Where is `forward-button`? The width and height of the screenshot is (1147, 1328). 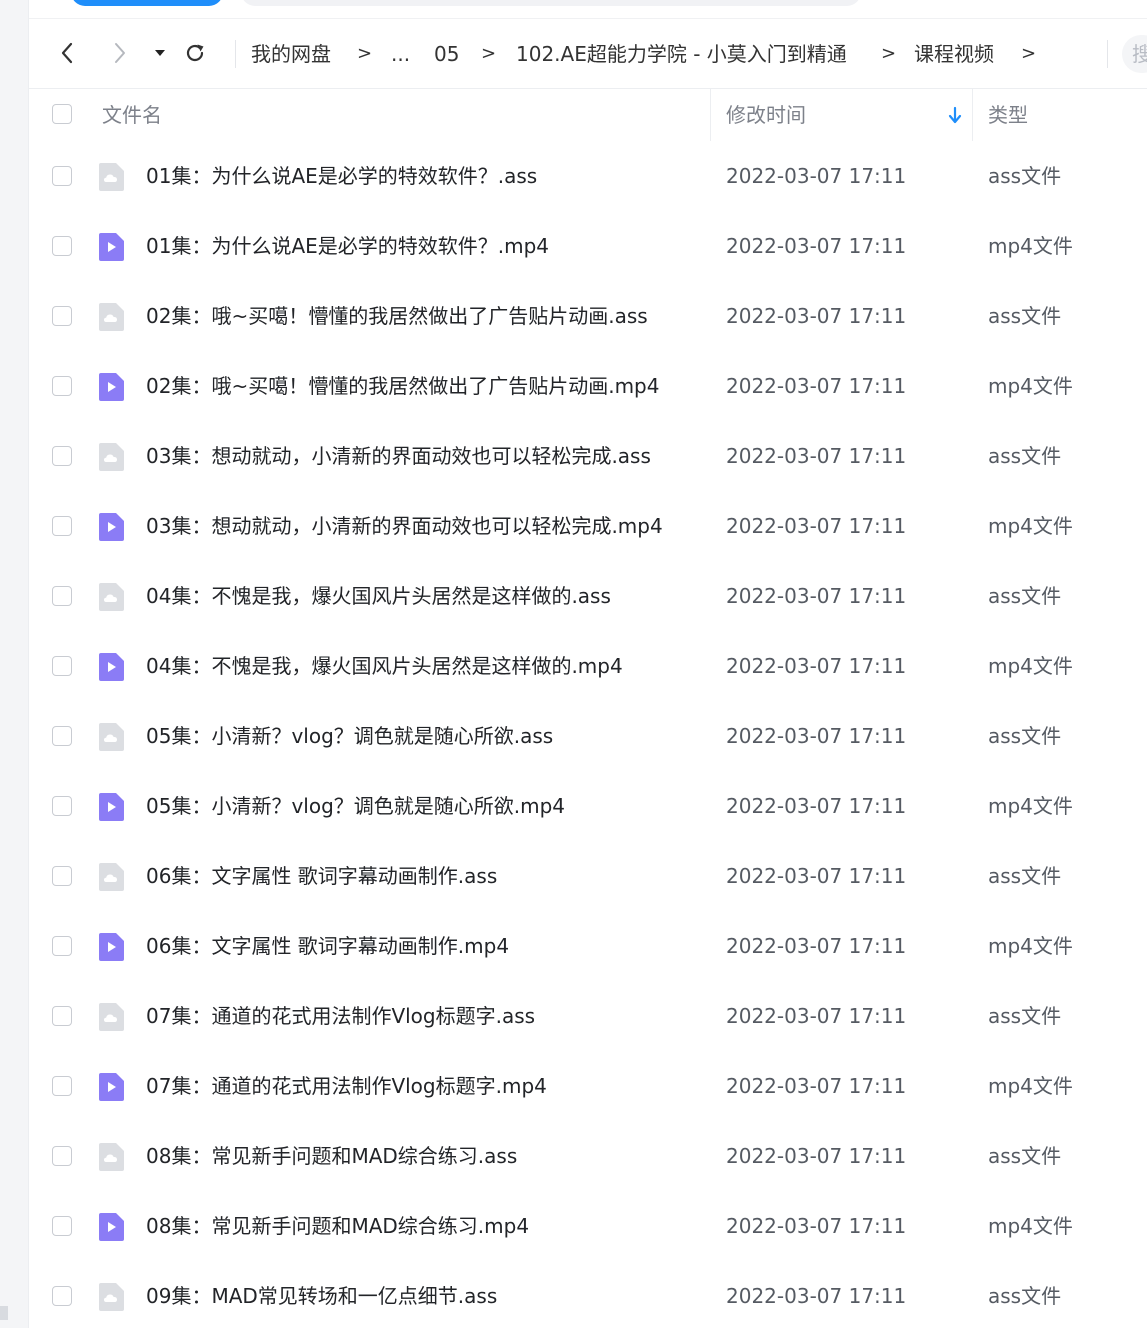
forward-button is located at coordinates (120, 53).